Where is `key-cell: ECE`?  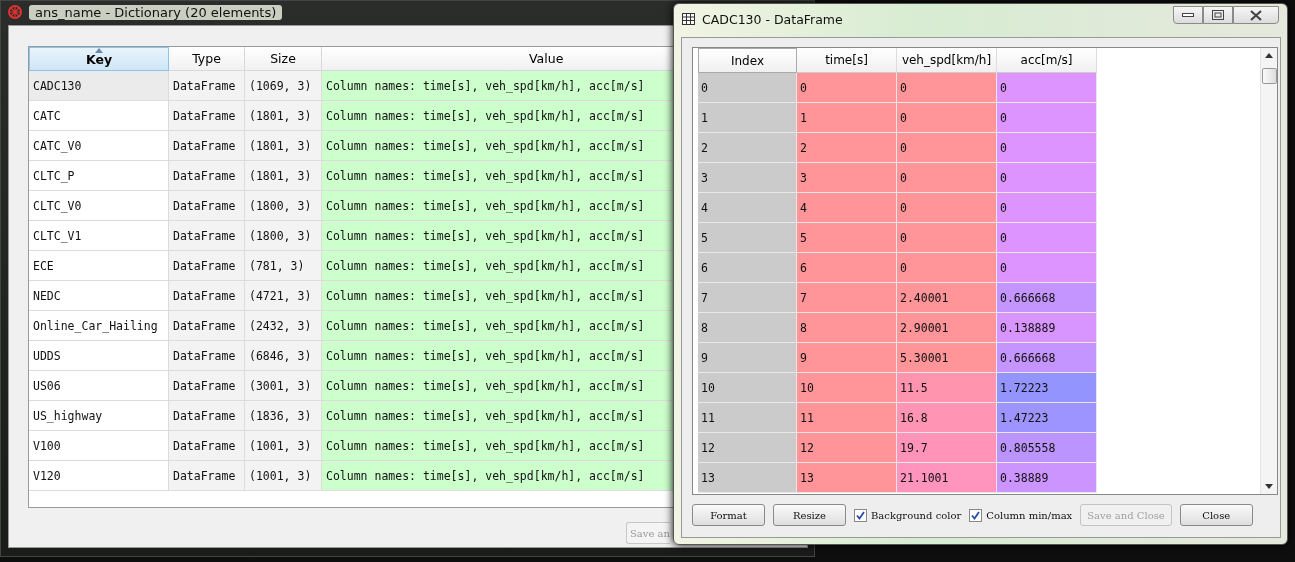
key-cell: ECE is located at coordinates (99, 266).